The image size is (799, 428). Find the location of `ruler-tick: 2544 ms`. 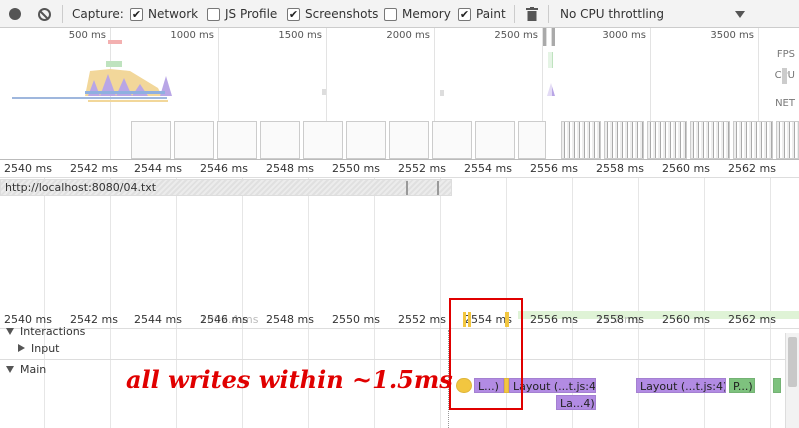

ruler-tick: 2544 ms is located at coordinates (158, 168).